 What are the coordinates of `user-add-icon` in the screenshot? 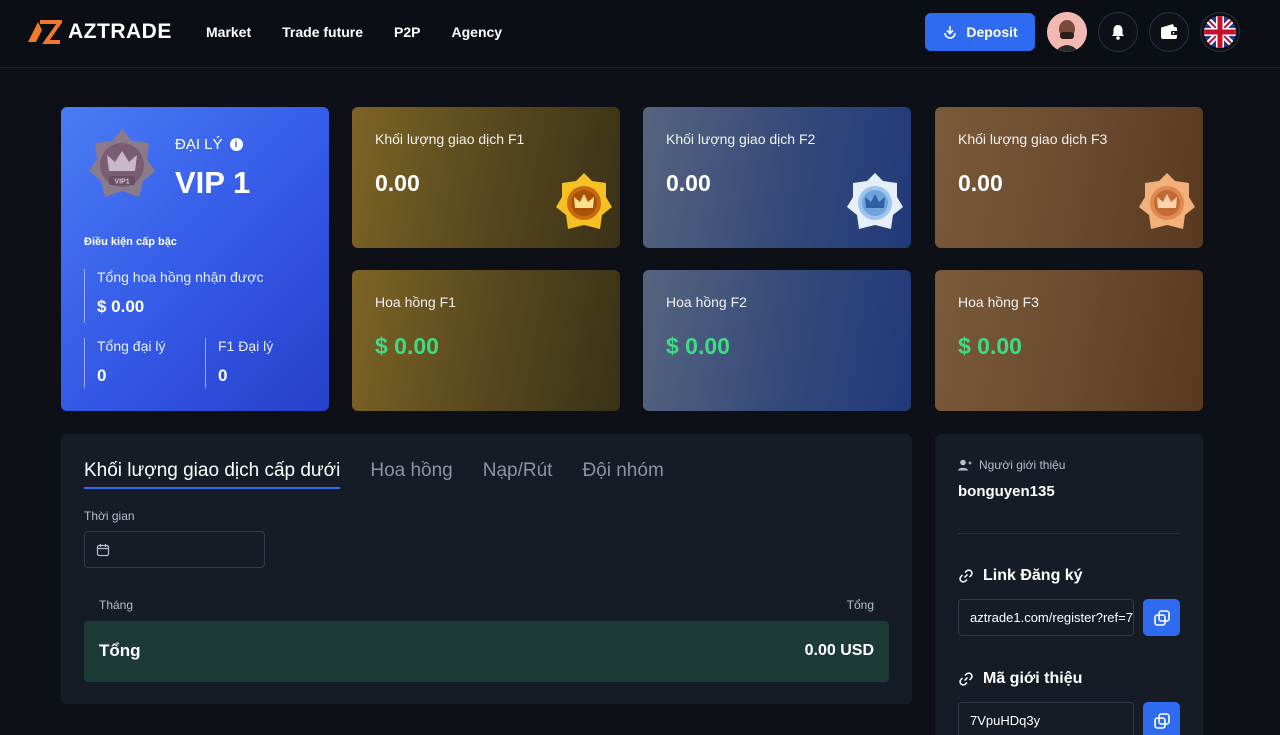 It's located at (965, 465).